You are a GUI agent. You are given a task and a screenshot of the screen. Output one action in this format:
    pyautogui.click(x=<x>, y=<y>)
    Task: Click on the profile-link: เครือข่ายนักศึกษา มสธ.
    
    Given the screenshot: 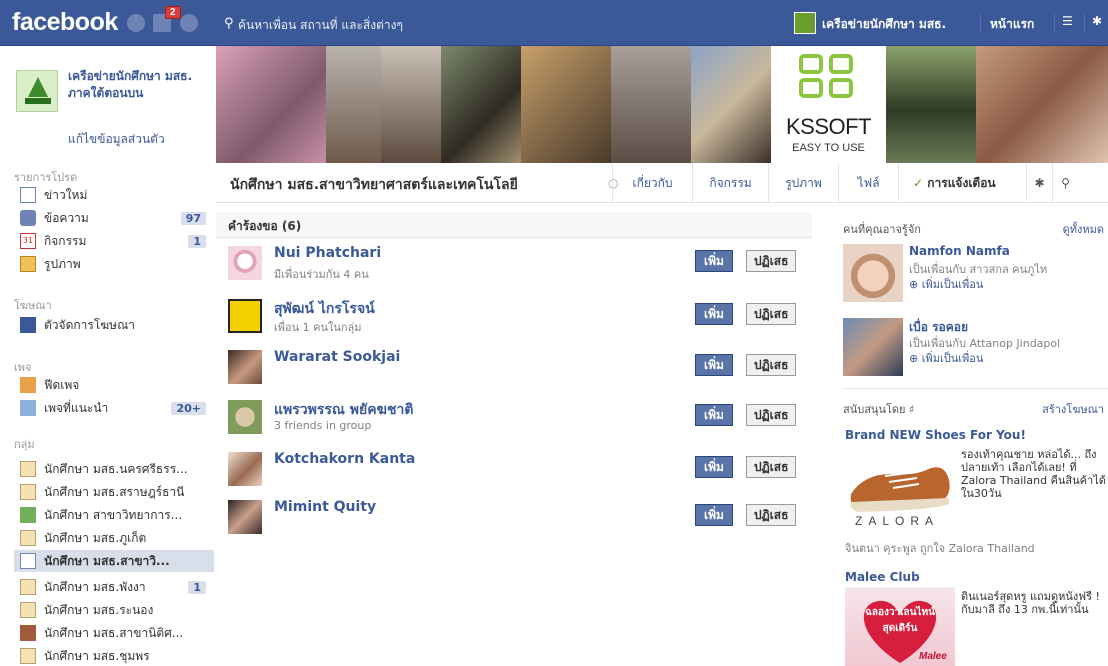 What is the action you would take?
    pyautogui.click(x=884, y=24)
    